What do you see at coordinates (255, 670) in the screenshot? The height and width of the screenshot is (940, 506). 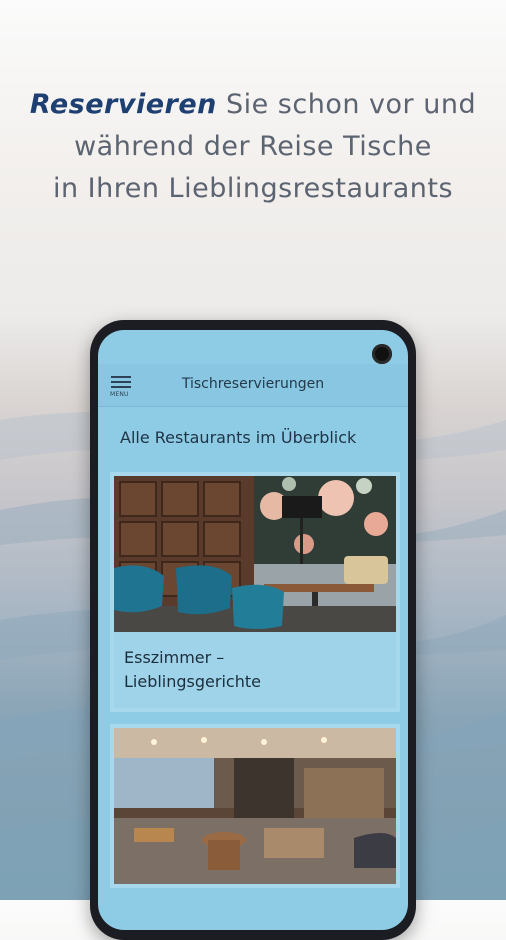 I see `restaurant-name: Esszimmer – Lieblingsgerichte` at bounding box center [255, 670].